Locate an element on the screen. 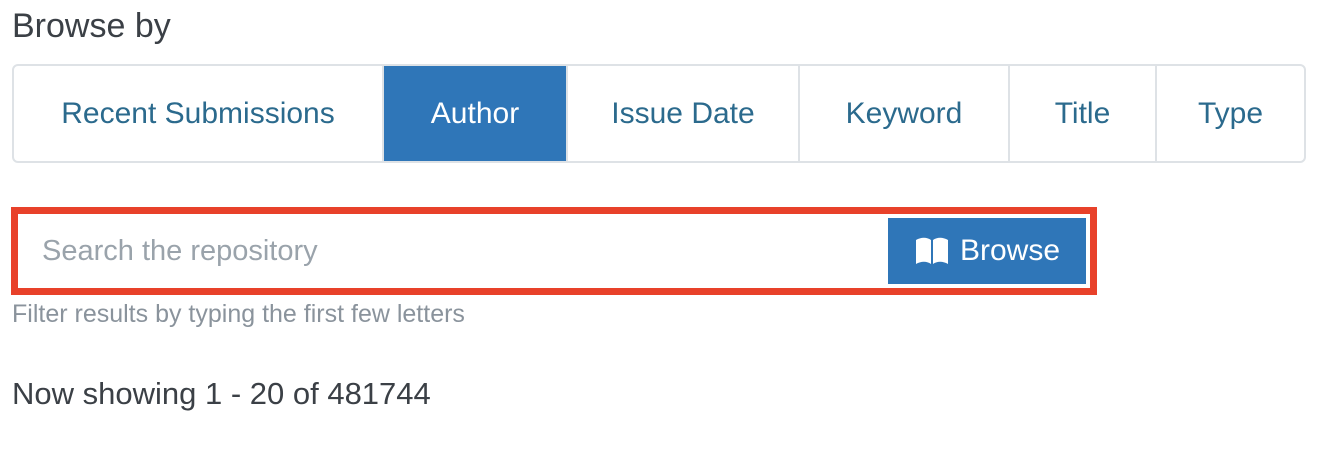  book-icon is located at coordinates (932, 251).